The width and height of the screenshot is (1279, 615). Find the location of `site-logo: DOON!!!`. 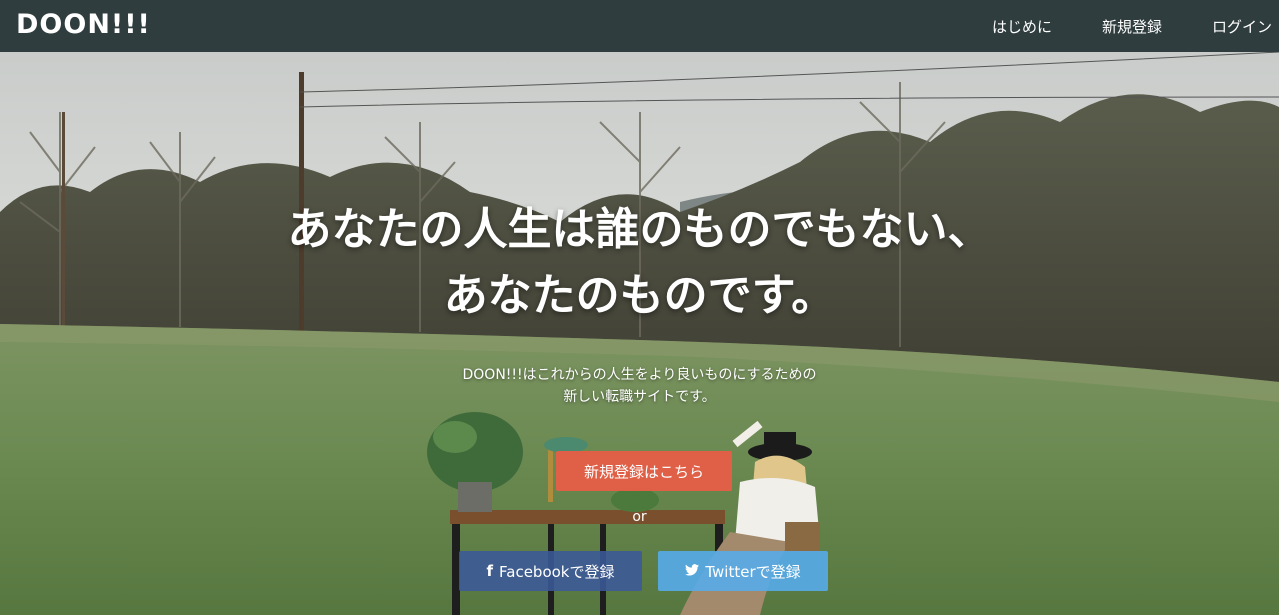

site-logo: DOON!!! is located at coordinates (83, 24).